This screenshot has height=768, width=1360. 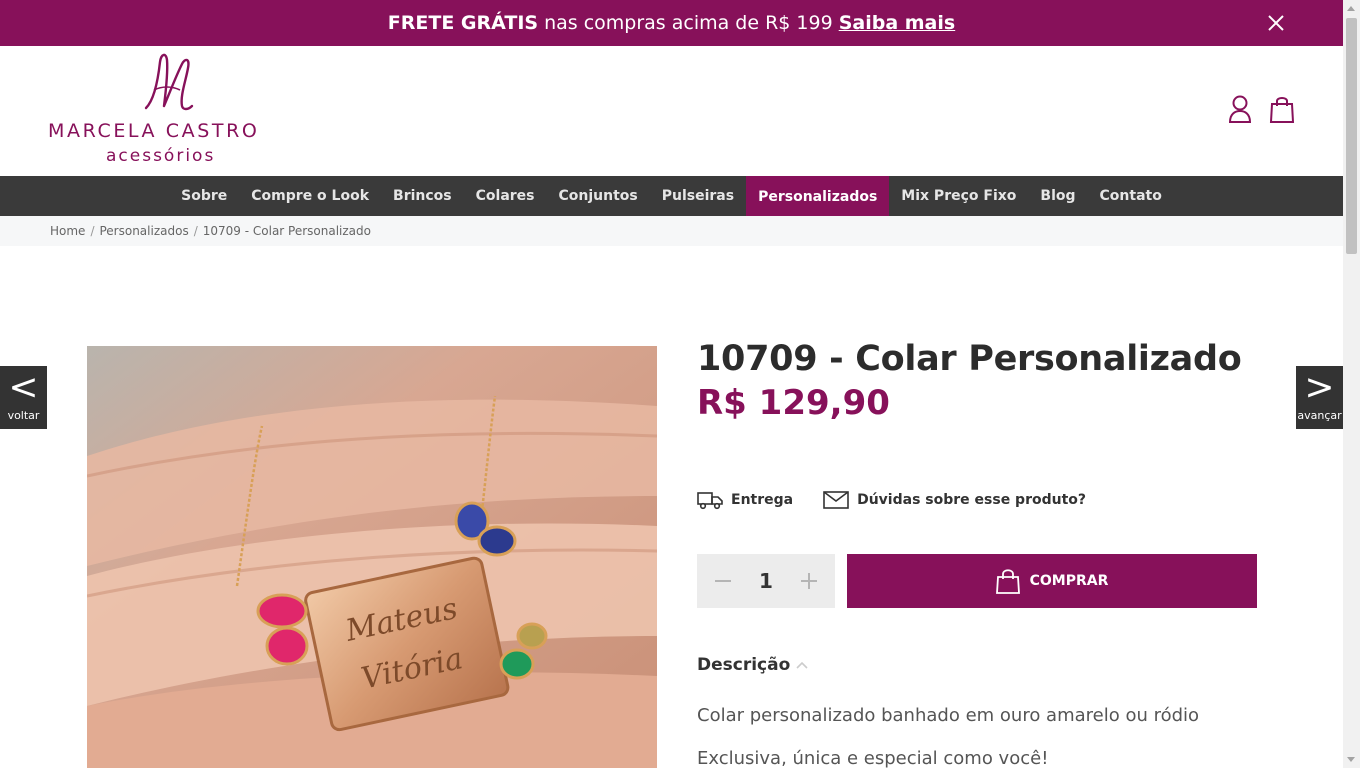 What do you see at coordinates (688, 23) in the screenshot?
I see `promo-text: nas compras acima de R$ 199` at bounding box center [688, 23].